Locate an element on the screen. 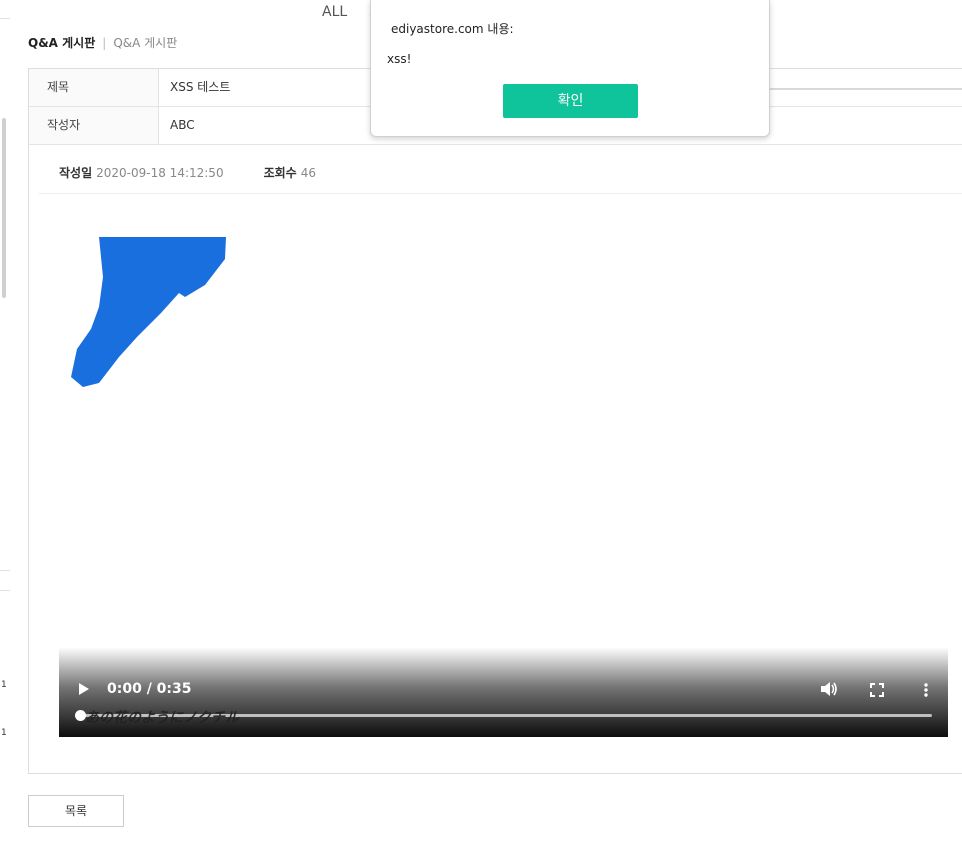  date-label: 작성일 is located at coordinates (76, 173).